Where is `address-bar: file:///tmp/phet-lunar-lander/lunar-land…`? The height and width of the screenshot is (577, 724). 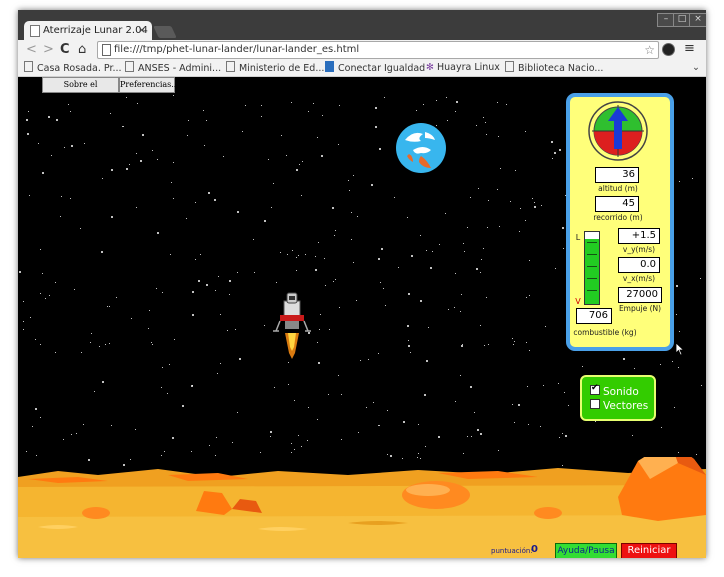 address-bar: file:///tmp/phet-lunar-lander/lunar-land… is located at coordinates (378, 50).